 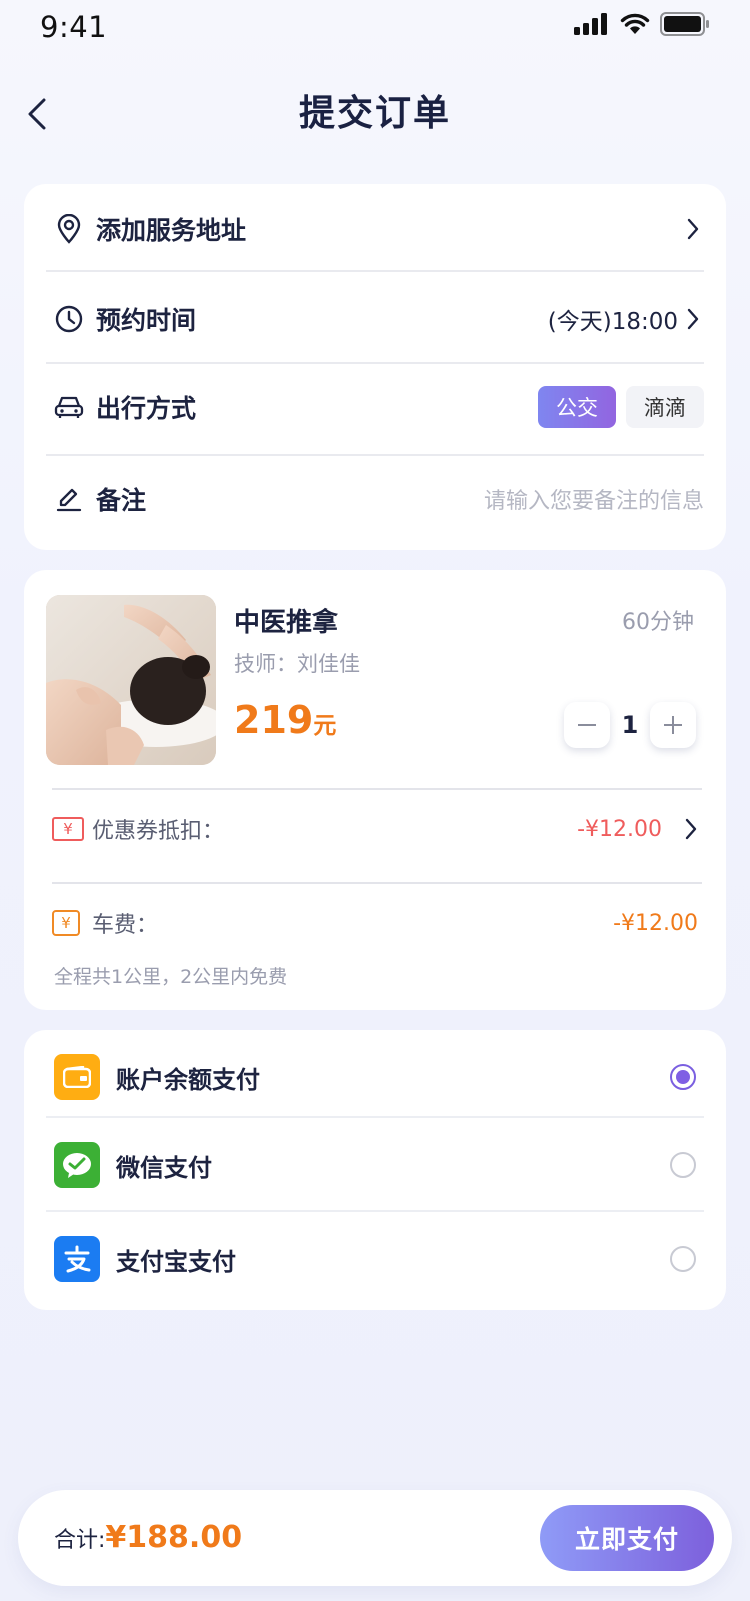 I want to click on increase-button, so click(x=673, y=725).